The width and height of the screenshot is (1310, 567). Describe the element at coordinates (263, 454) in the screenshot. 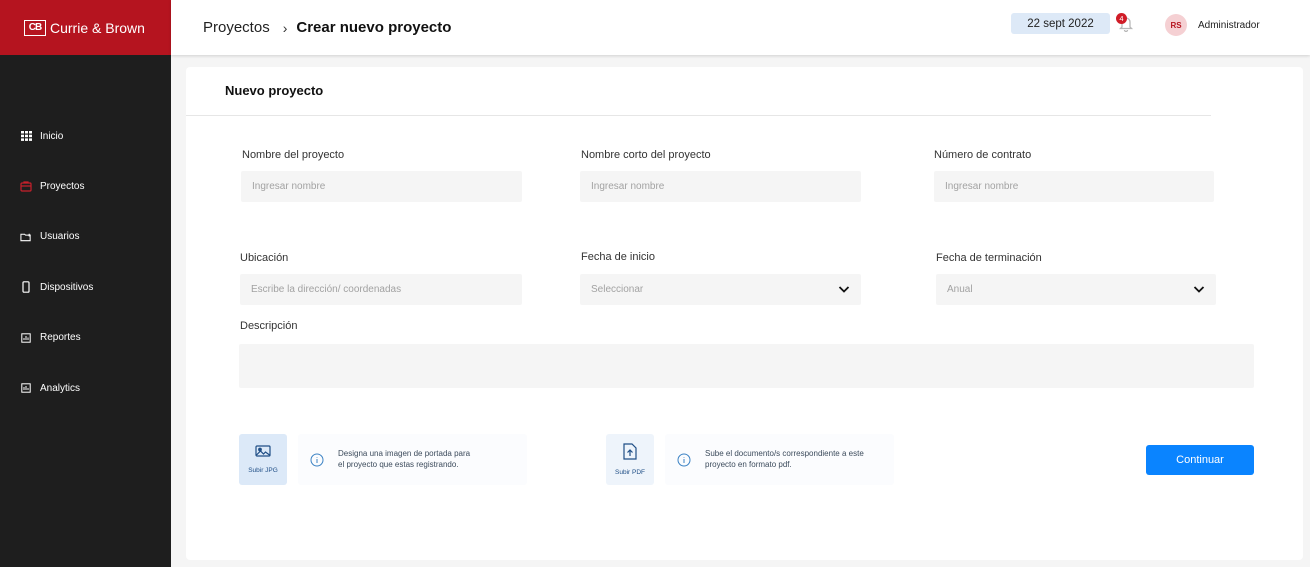

I see `image-icon` at that location.